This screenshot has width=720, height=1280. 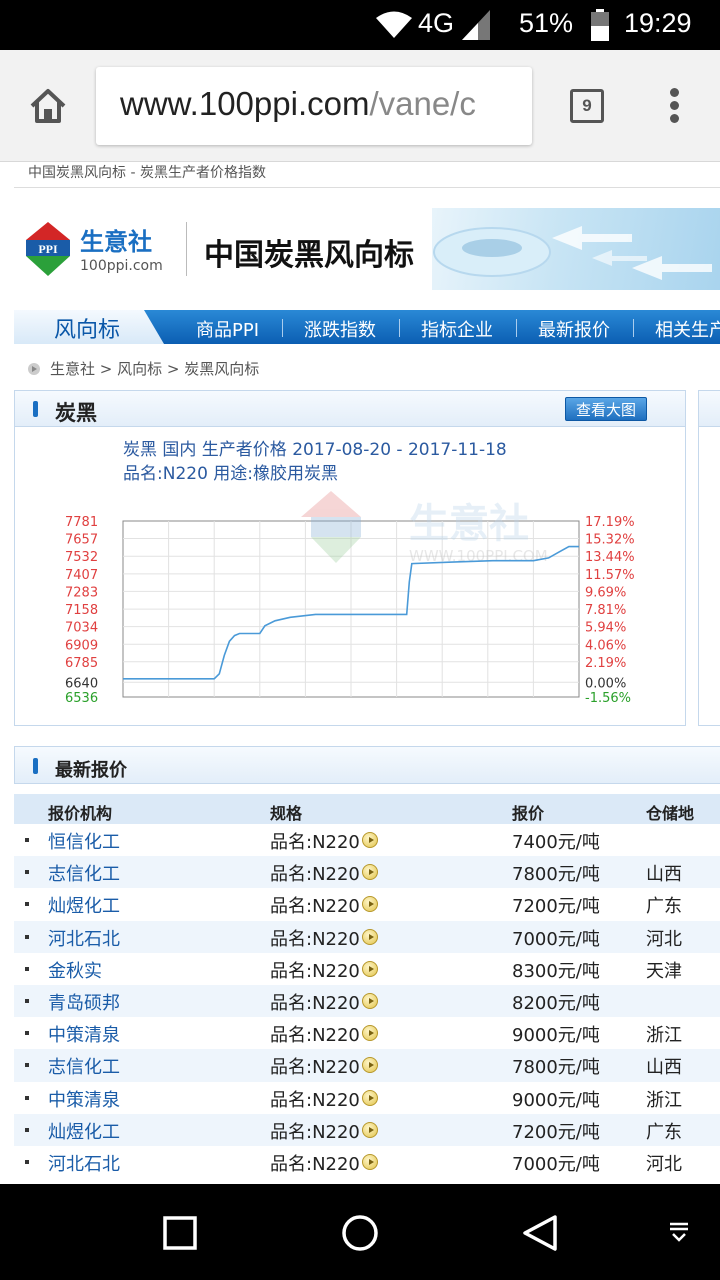 What do you see at coordinates (687, 329) in the screenshot?
I see `nav-item-related: 相关生产` at bounding box center [687, 329].